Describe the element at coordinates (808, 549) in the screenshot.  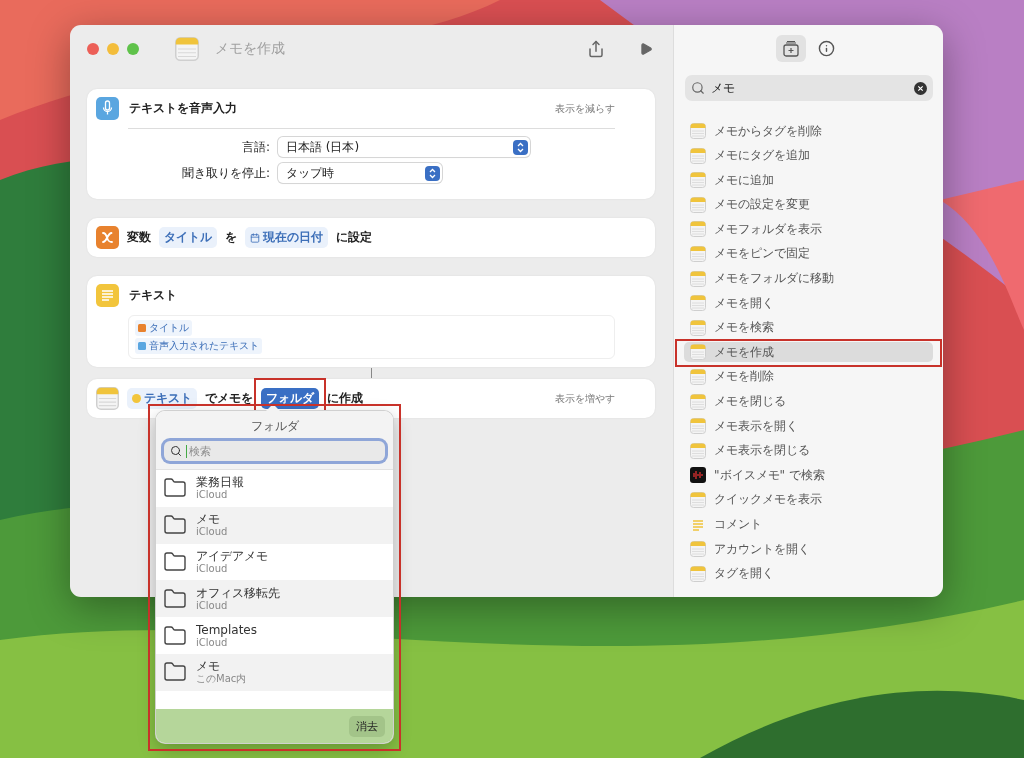
I see `action-list-item: アカウントを開く` at that location.